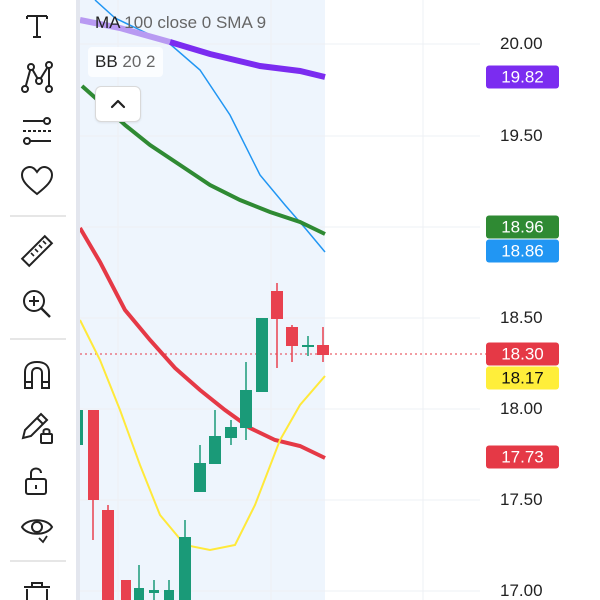  I want to click on magnet-icon, so click(37, 374).